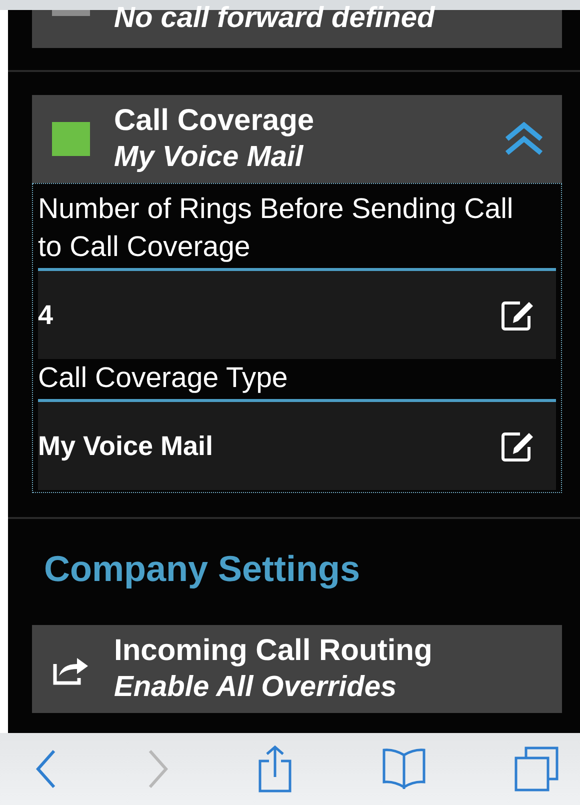 This screenshot has width=580, height=805. What do you see at coordinates (274, 651) in the screenshot?
I see `card-title: Incoming Call Routing` at bounding box center [274, 651].